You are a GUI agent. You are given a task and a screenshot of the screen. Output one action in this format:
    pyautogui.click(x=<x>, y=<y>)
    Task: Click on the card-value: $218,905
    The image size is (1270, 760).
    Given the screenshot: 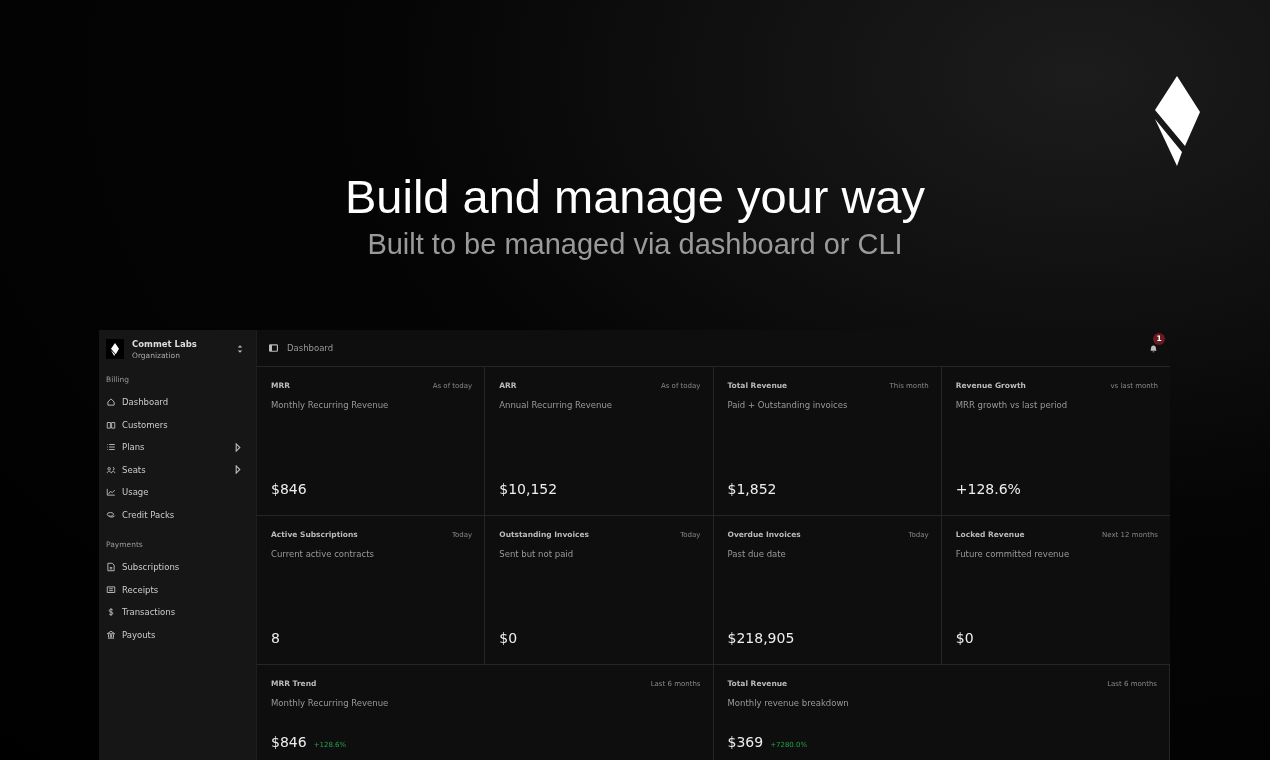 What is the action you would take?
    pyautogui.click(x=761, y=638)
    